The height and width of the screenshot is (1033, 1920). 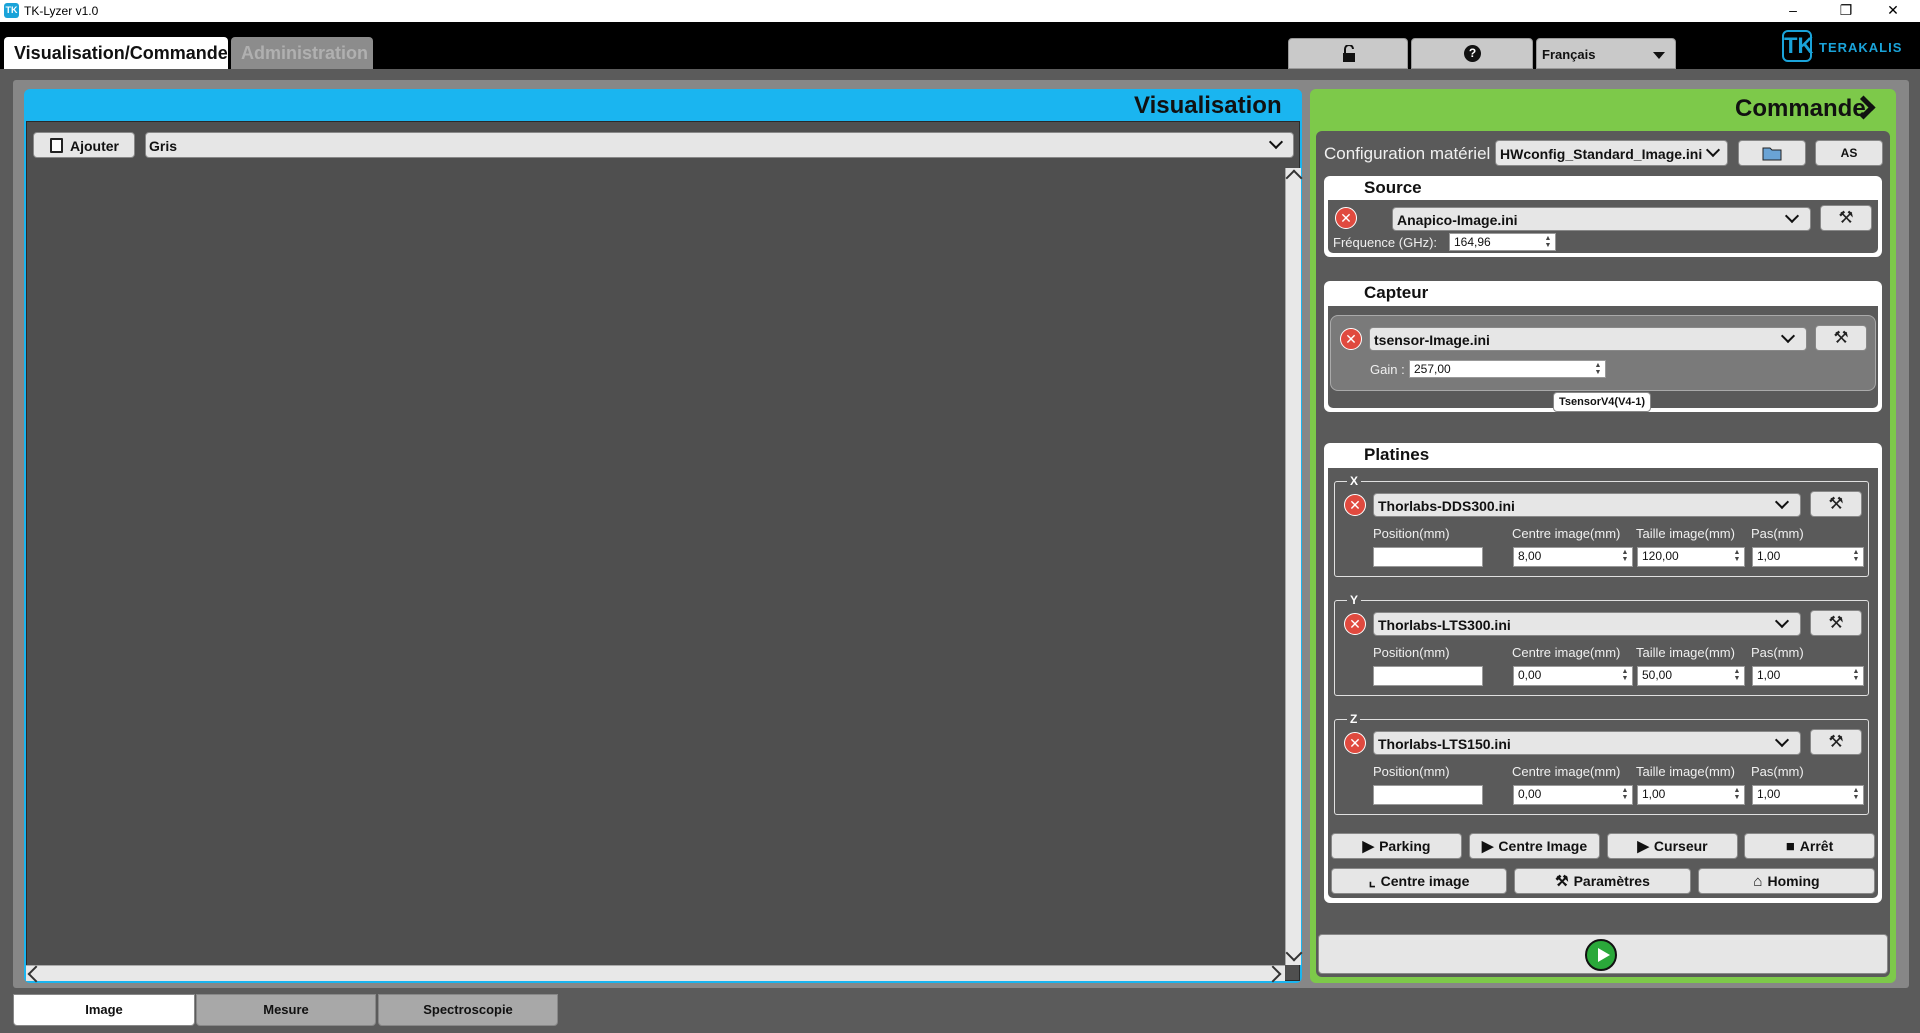 What do you see at coordinates (1588, 339) in the screenshot?
I see `capteur-file-select: tsensor-Image.ini` at bounding box center [1588, 339].